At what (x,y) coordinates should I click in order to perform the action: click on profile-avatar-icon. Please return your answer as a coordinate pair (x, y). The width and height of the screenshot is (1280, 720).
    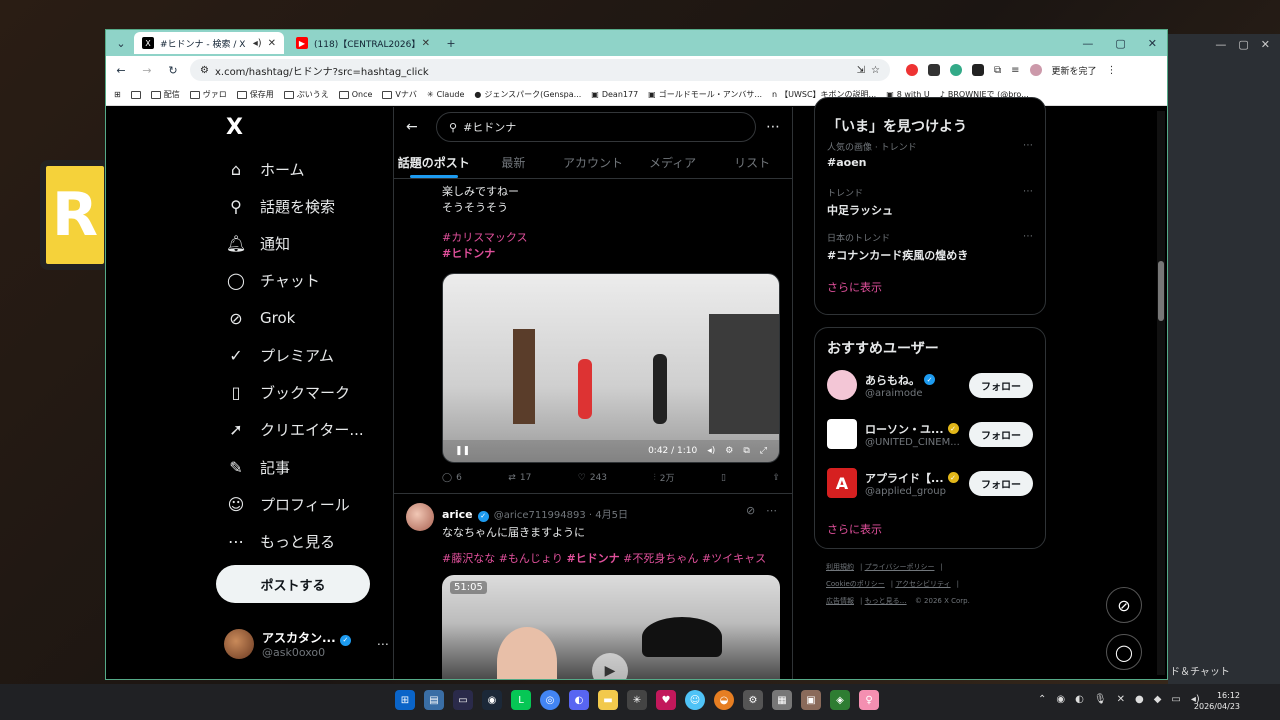
    Looking at the image, I should click on (1035, 70).